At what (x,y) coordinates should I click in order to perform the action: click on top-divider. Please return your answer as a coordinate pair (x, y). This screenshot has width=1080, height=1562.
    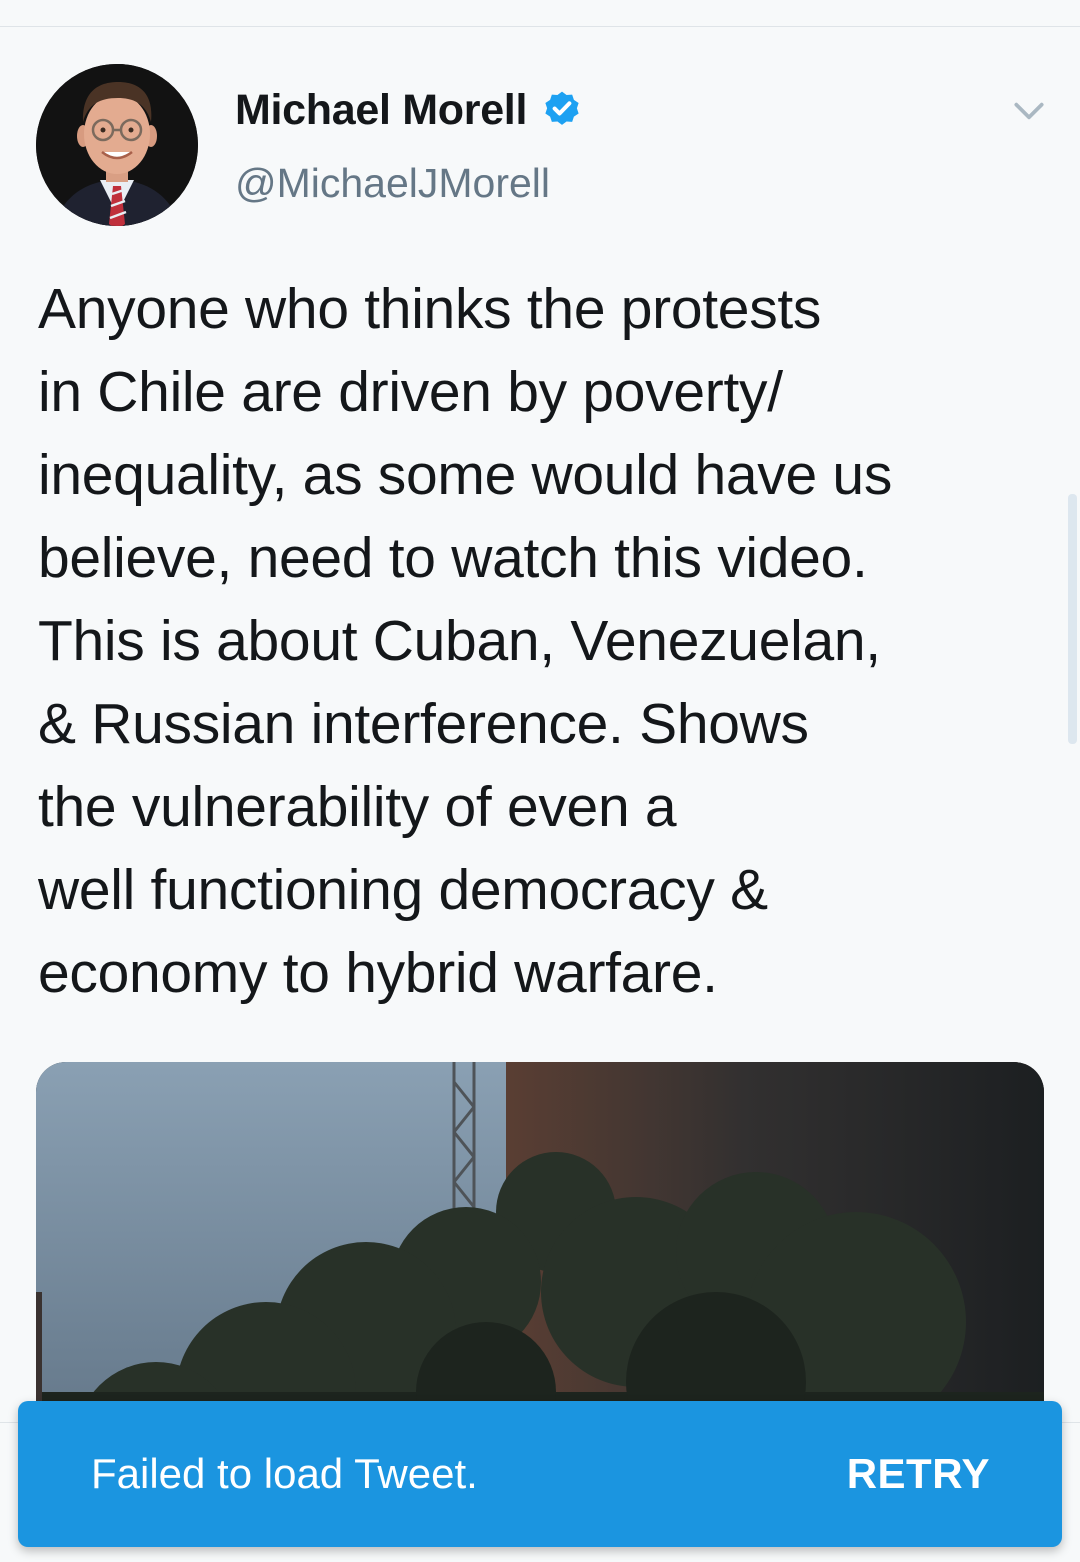
    Looking at the image, I should click on (540, 26).